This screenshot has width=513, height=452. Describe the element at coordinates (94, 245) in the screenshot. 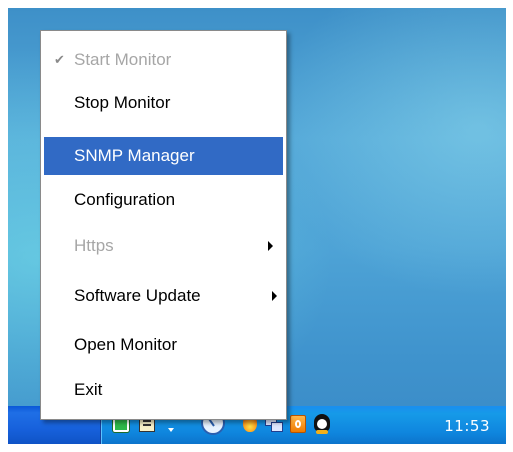

I see `menu-item-label: Https` at that location.